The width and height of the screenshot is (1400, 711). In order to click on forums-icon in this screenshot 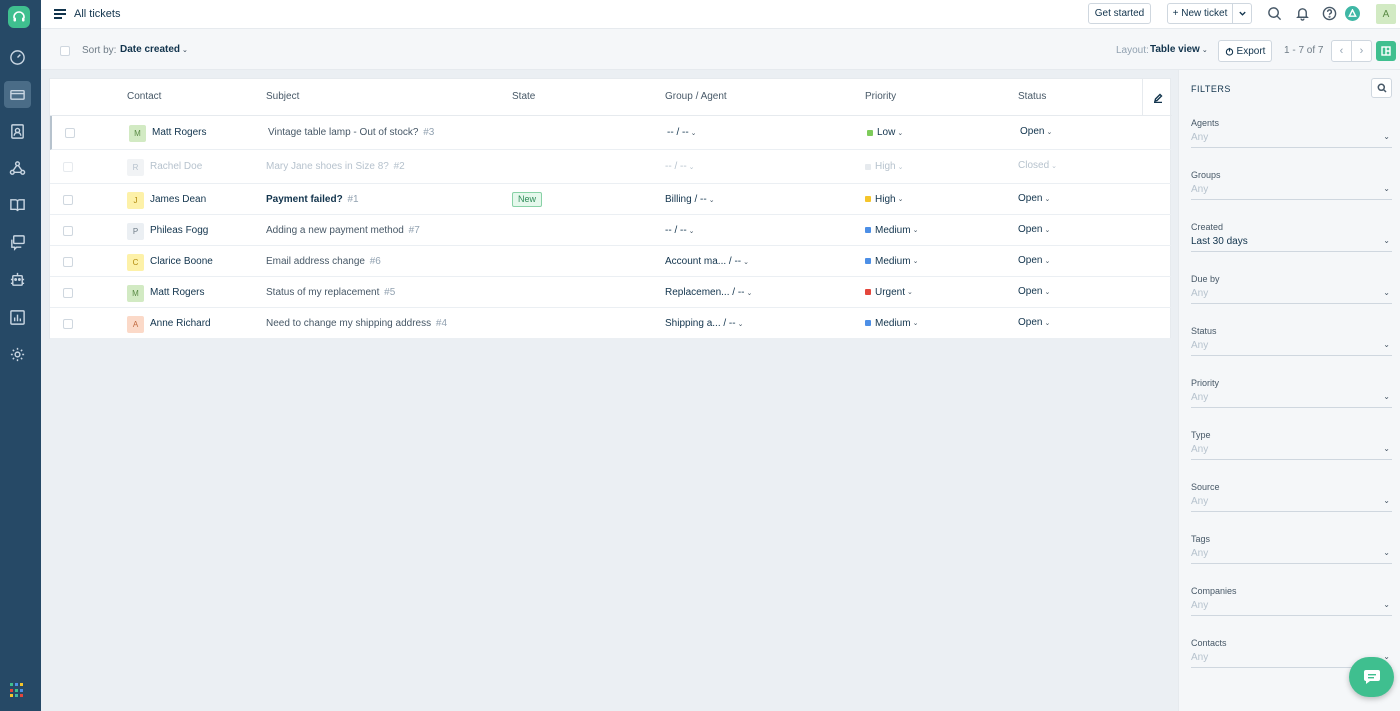, I will do `click(17, 242)`.